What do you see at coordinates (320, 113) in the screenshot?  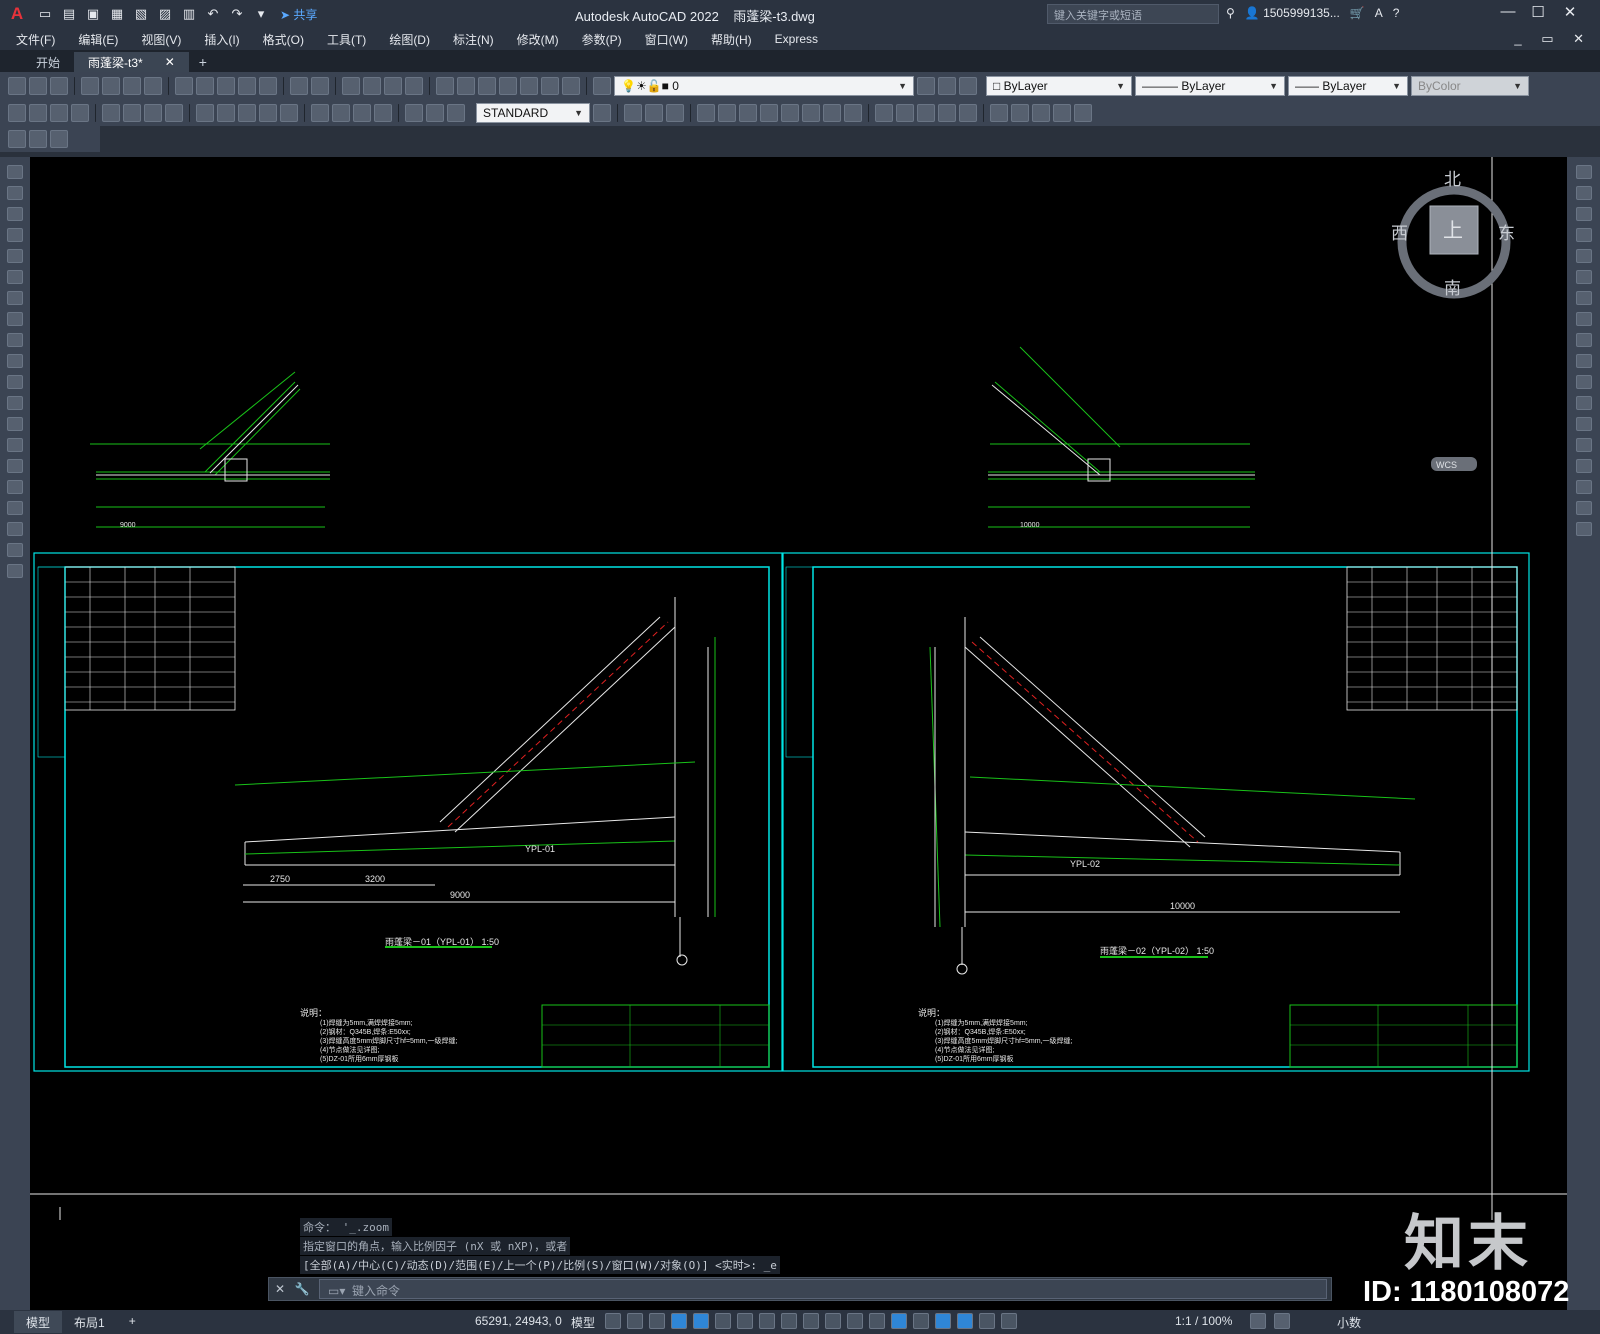 I see `tolerance-icon` at bounding box center [320, 113].